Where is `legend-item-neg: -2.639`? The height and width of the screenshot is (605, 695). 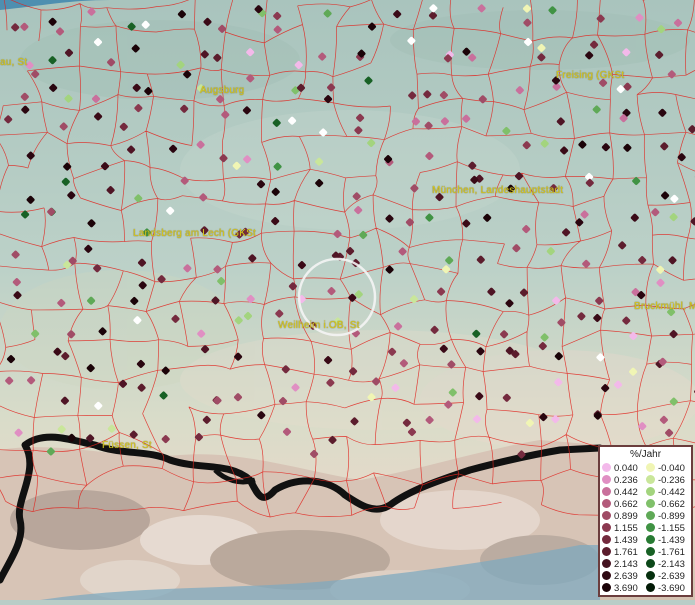 legend-item-neg: -2.639 is located at coordinates (665, 577).